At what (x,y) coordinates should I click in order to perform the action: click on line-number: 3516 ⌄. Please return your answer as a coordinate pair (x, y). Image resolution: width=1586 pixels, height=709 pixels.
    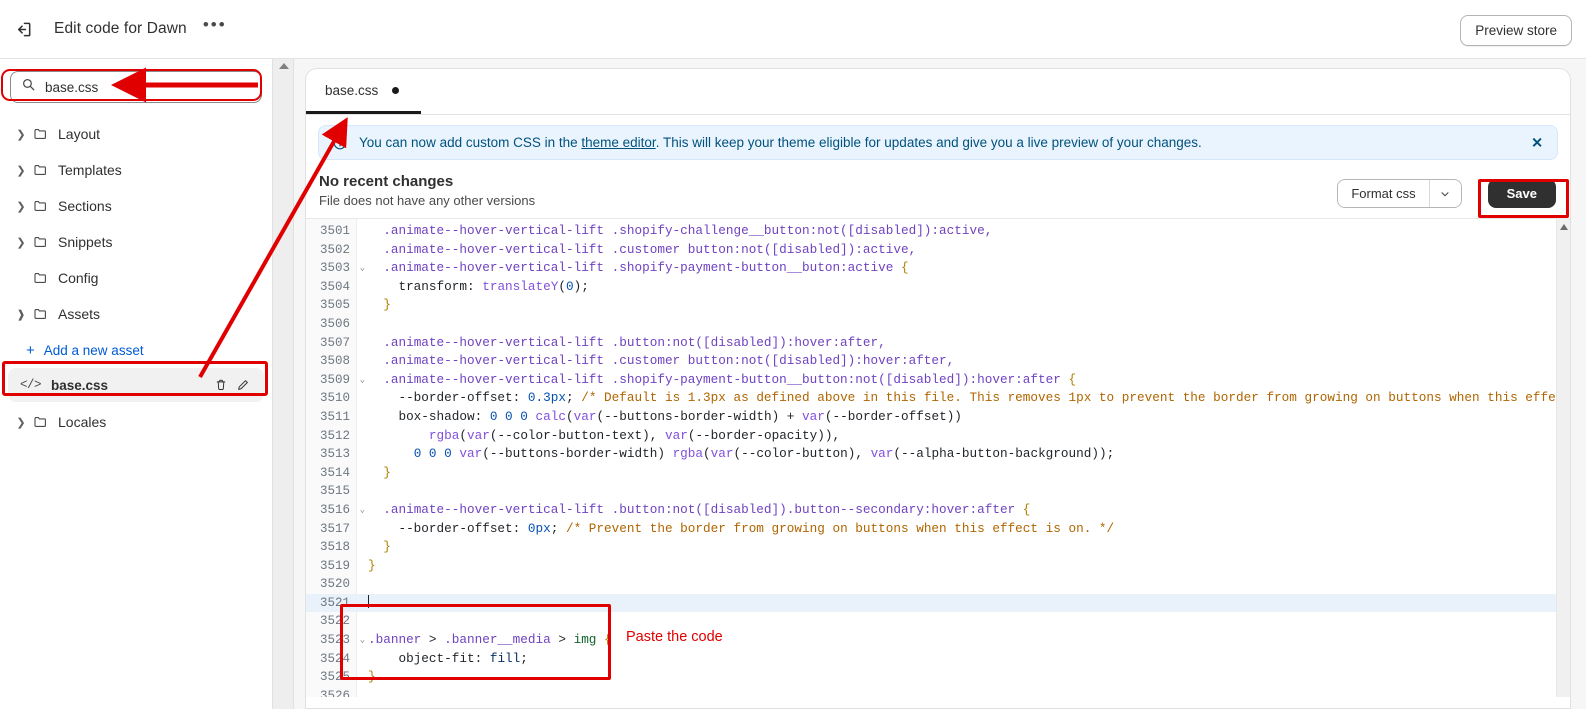
    Looking at the image, I should click on (335, 510).